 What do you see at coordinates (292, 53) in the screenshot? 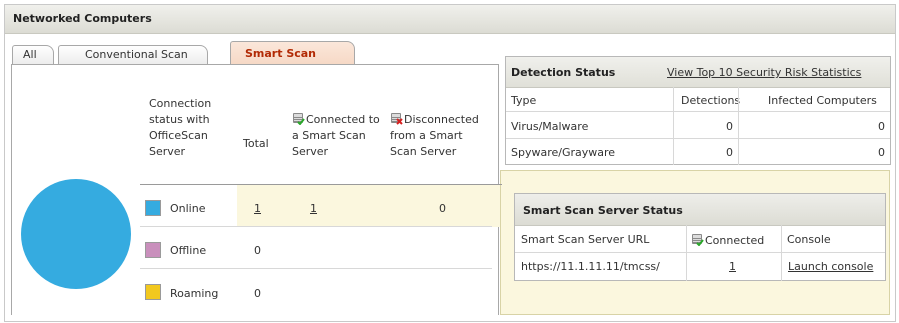
I see `tab-smart-scan: Smart Scan` at bounding box center [292, 53].